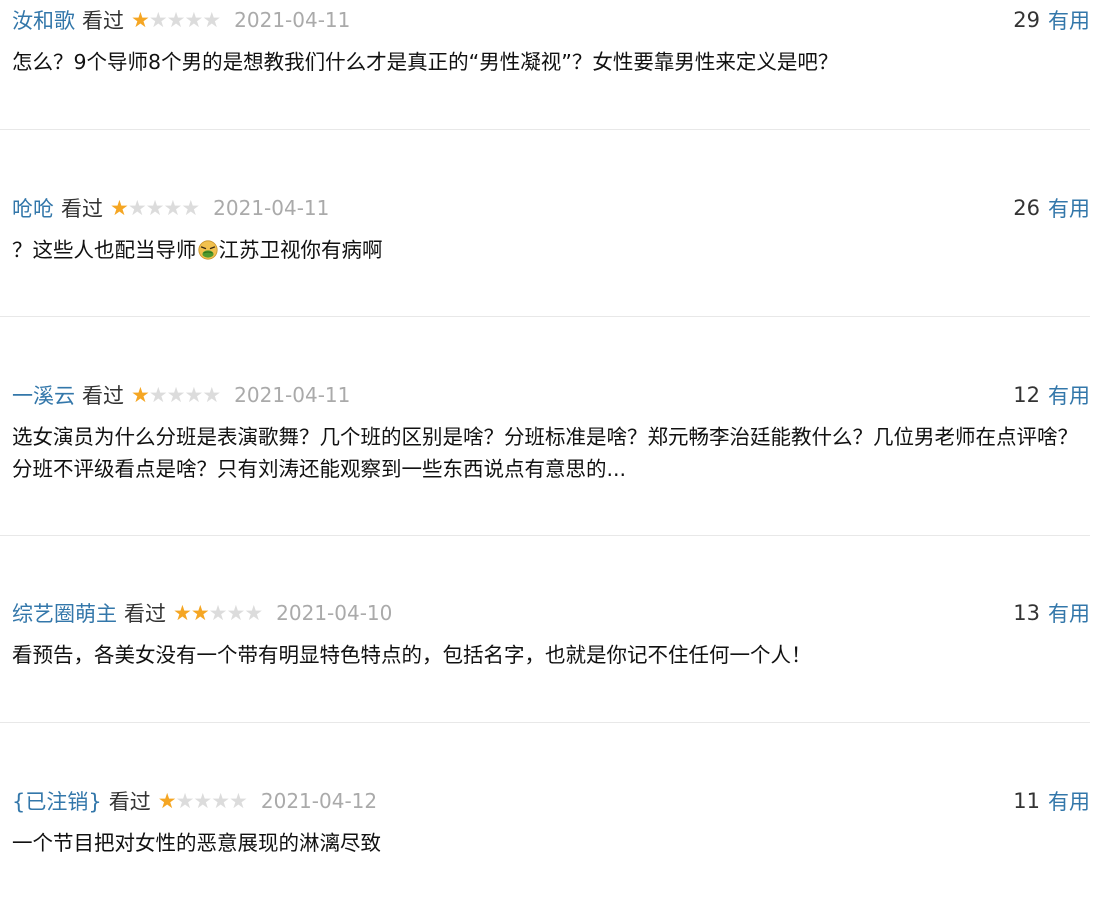 Image resolution: width=1118 pixels, height=905 pixels. I want to click on comment-text: 一个节目把对女性的恶意展现的淋漓尽致, so click(196, 843).